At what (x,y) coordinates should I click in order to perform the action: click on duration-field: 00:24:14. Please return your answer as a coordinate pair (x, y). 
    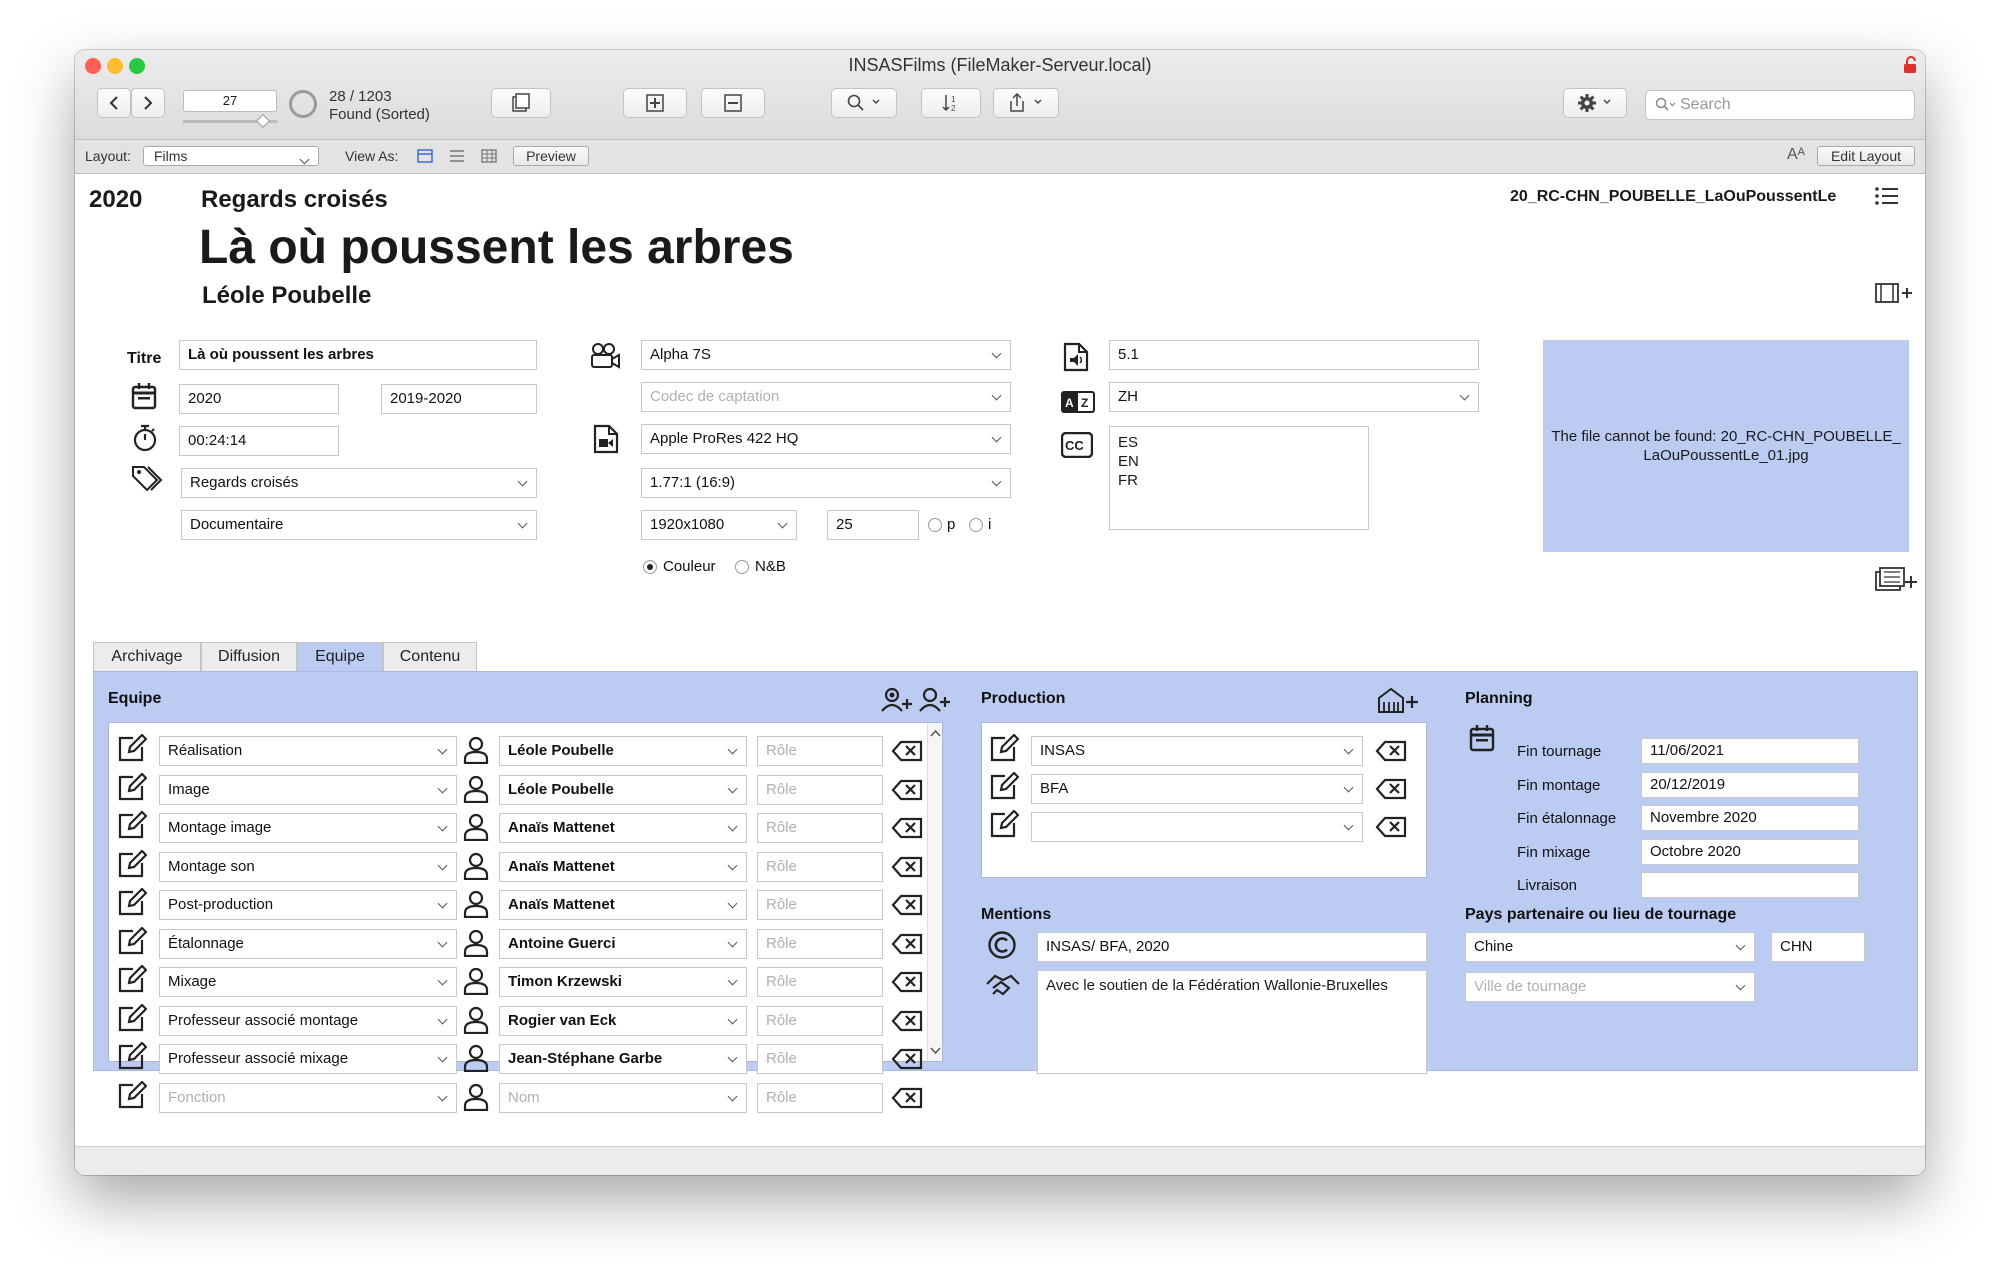
    Looking at the image, I should click on (259, 441).